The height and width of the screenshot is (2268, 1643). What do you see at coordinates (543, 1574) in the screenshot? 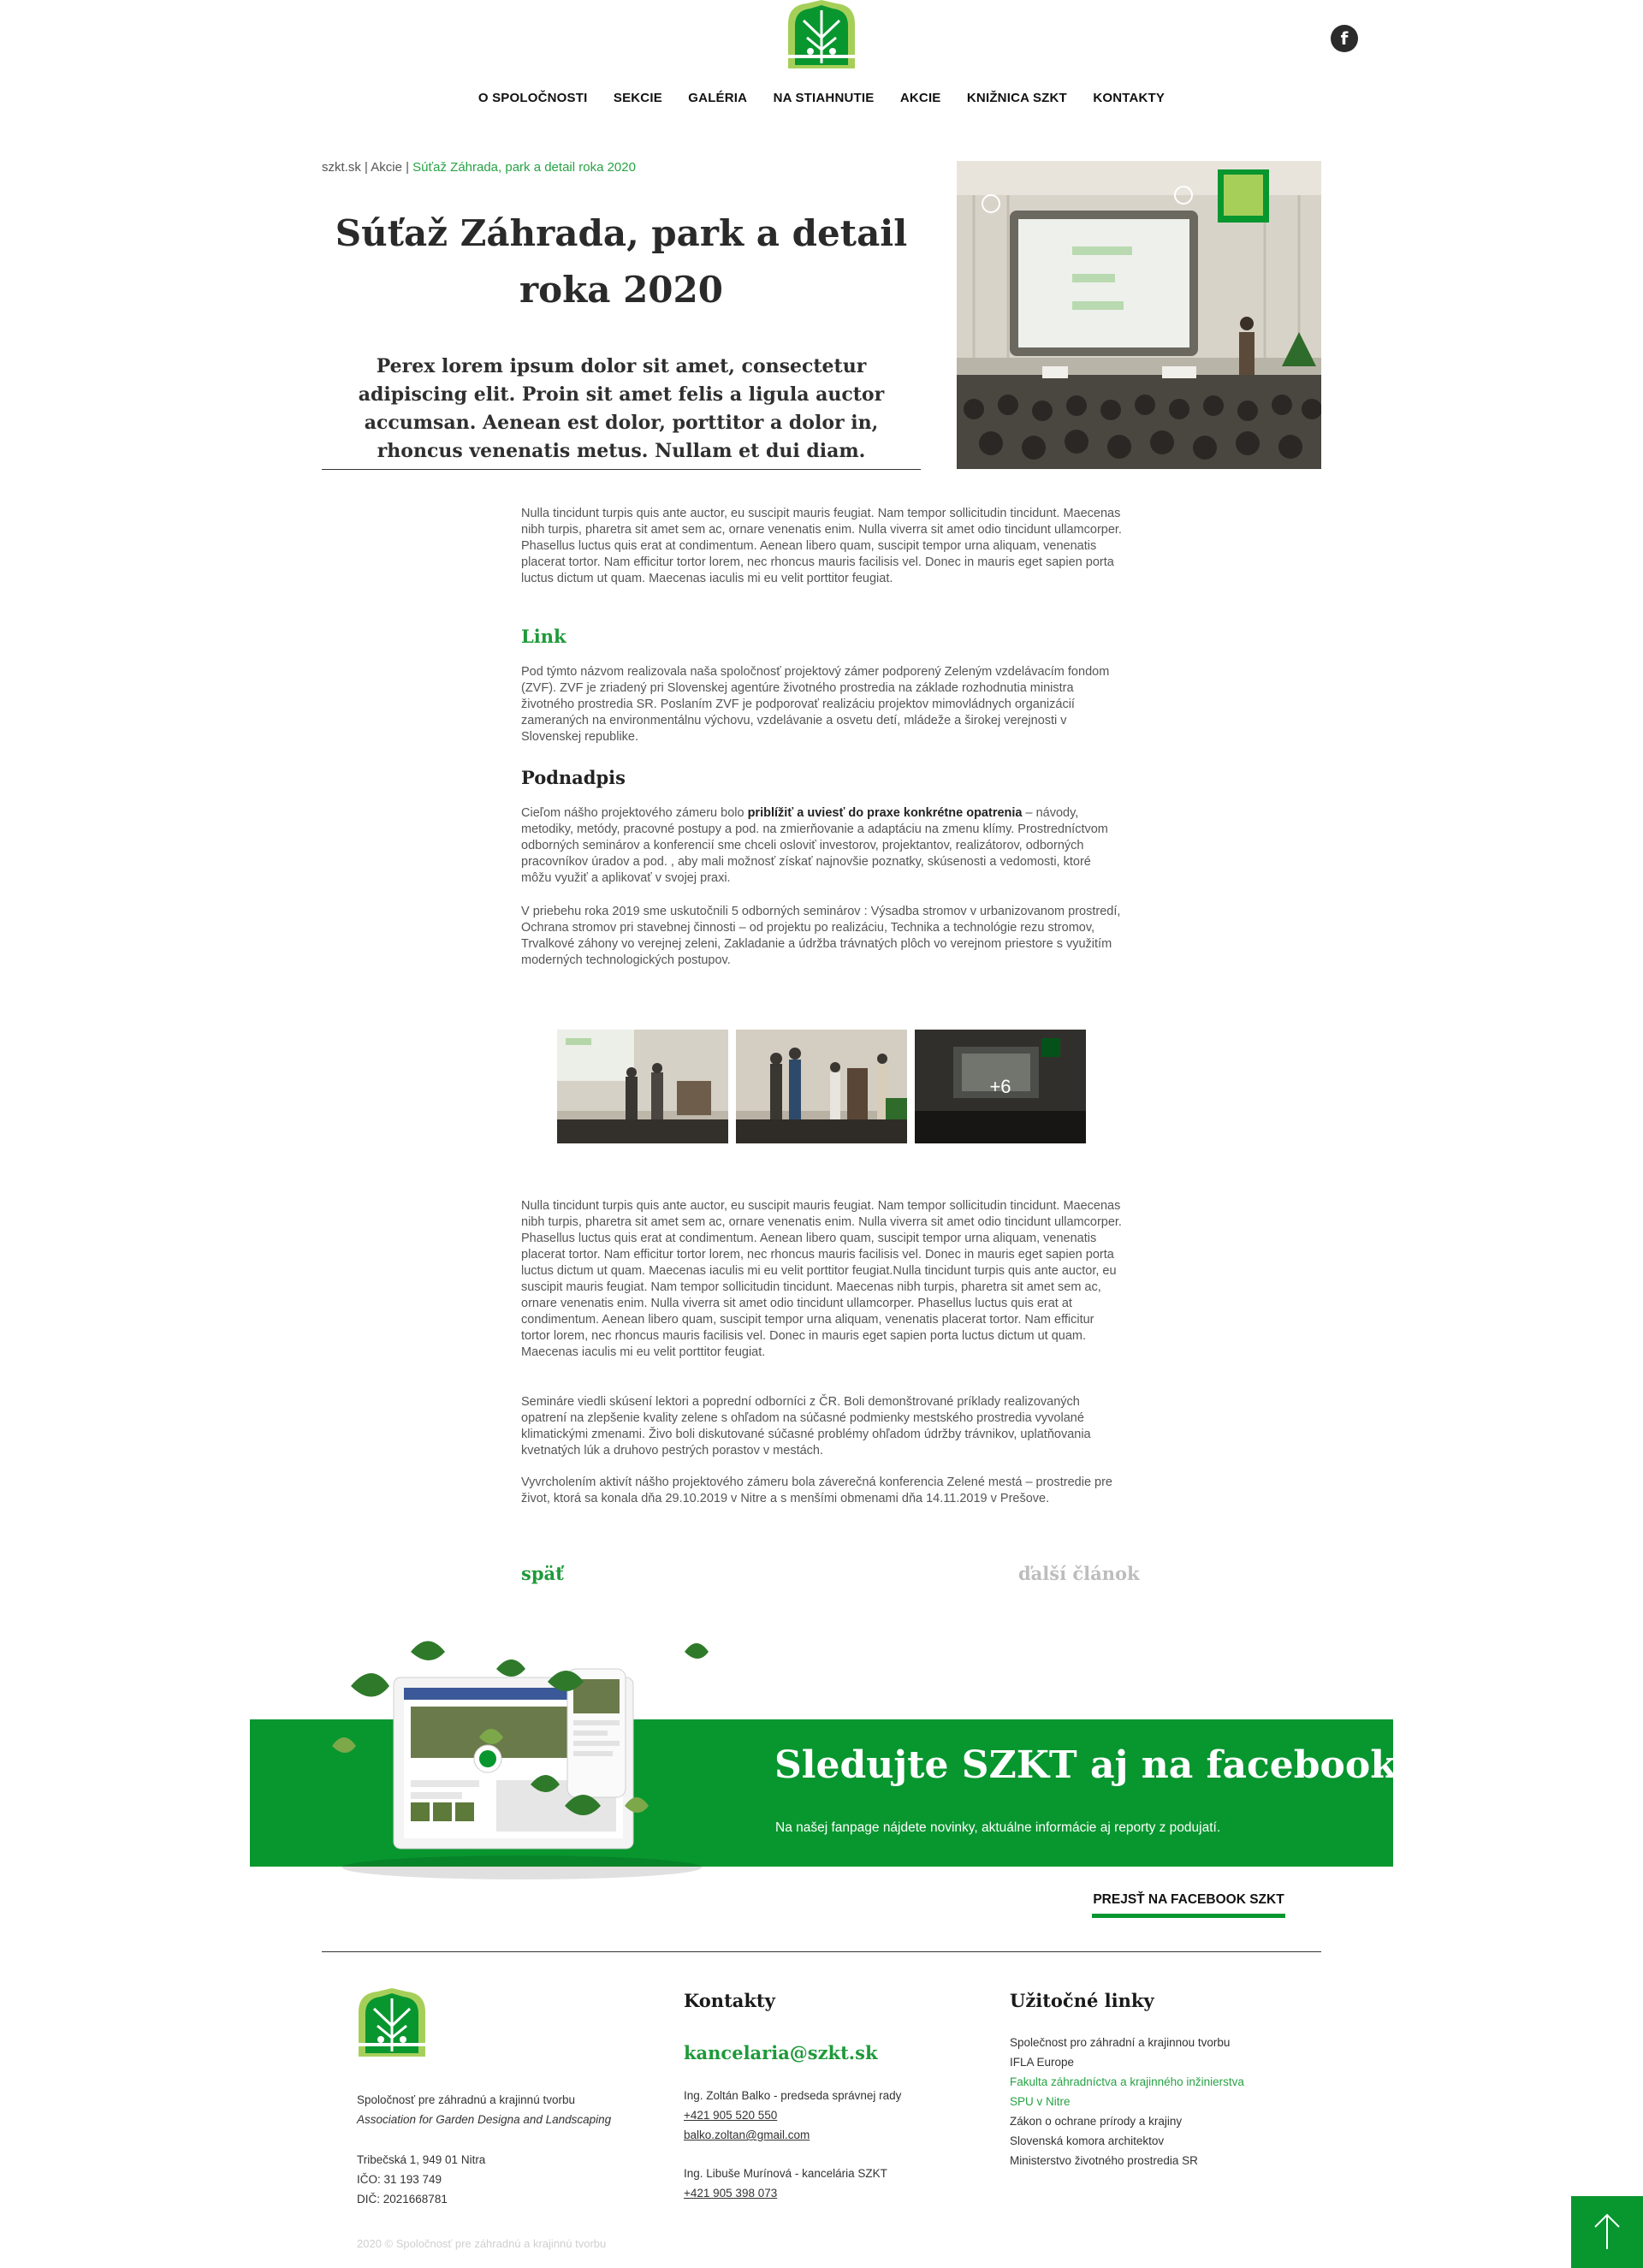
I see `back-link: späť` at bounding box center [543, 1574].